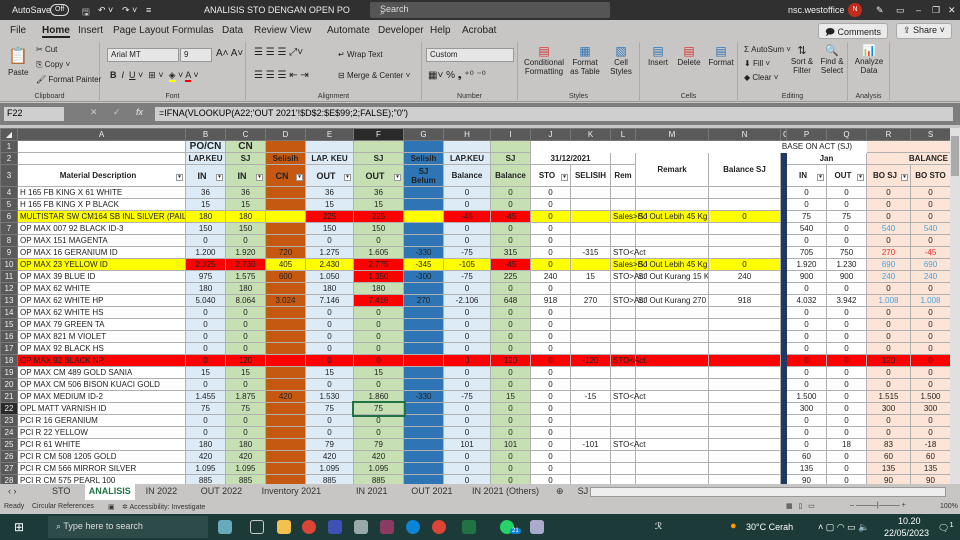 This screenshot has width=960, height=540. What do you see at coordinates (590, 252) in the screenshot?
I see `cell-K9: -315` at bounding box center [590, 252].